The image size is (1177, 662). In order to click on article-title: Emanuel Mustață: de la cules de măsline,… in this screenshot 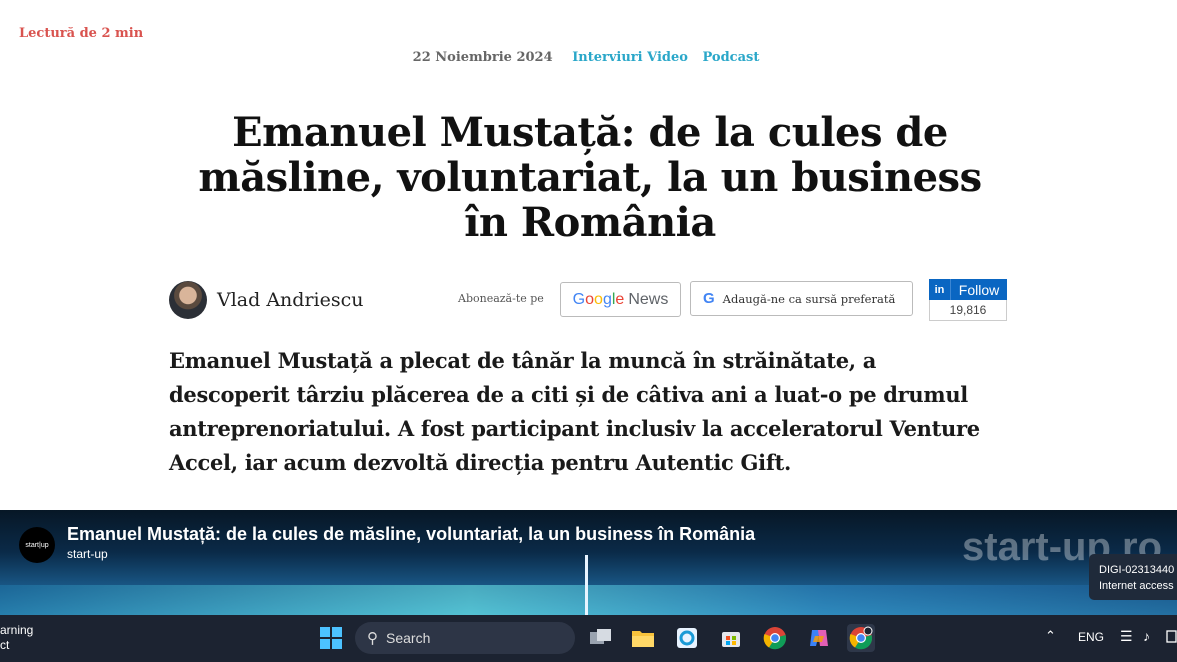, I will do `click(590, 177)`.